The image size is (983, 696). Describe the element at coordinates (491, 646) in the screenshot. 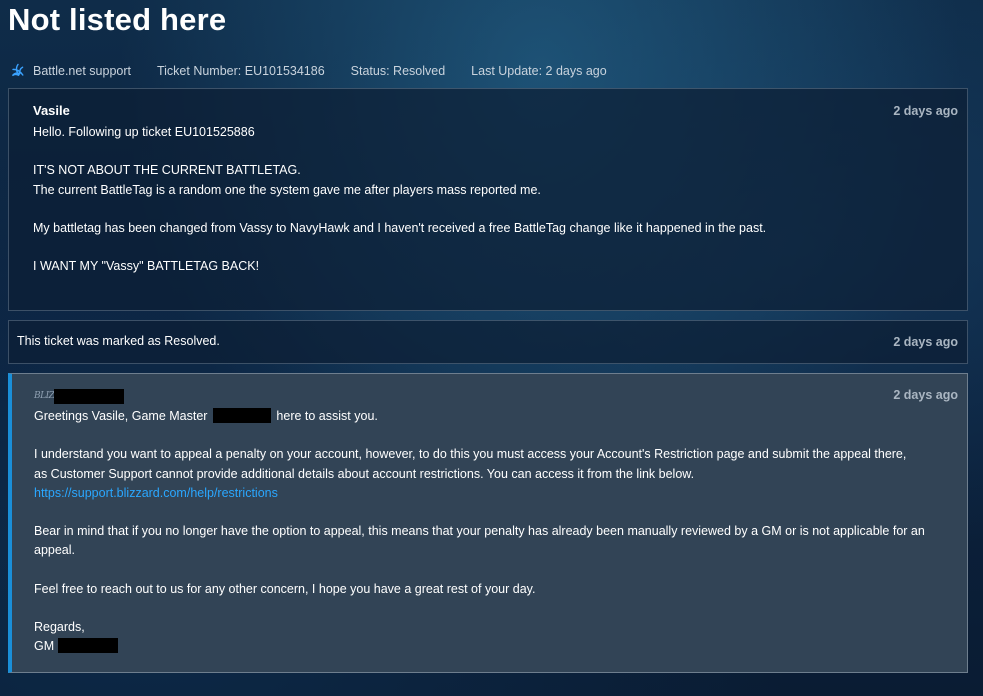

I see `gm-signature: GM` at that location.